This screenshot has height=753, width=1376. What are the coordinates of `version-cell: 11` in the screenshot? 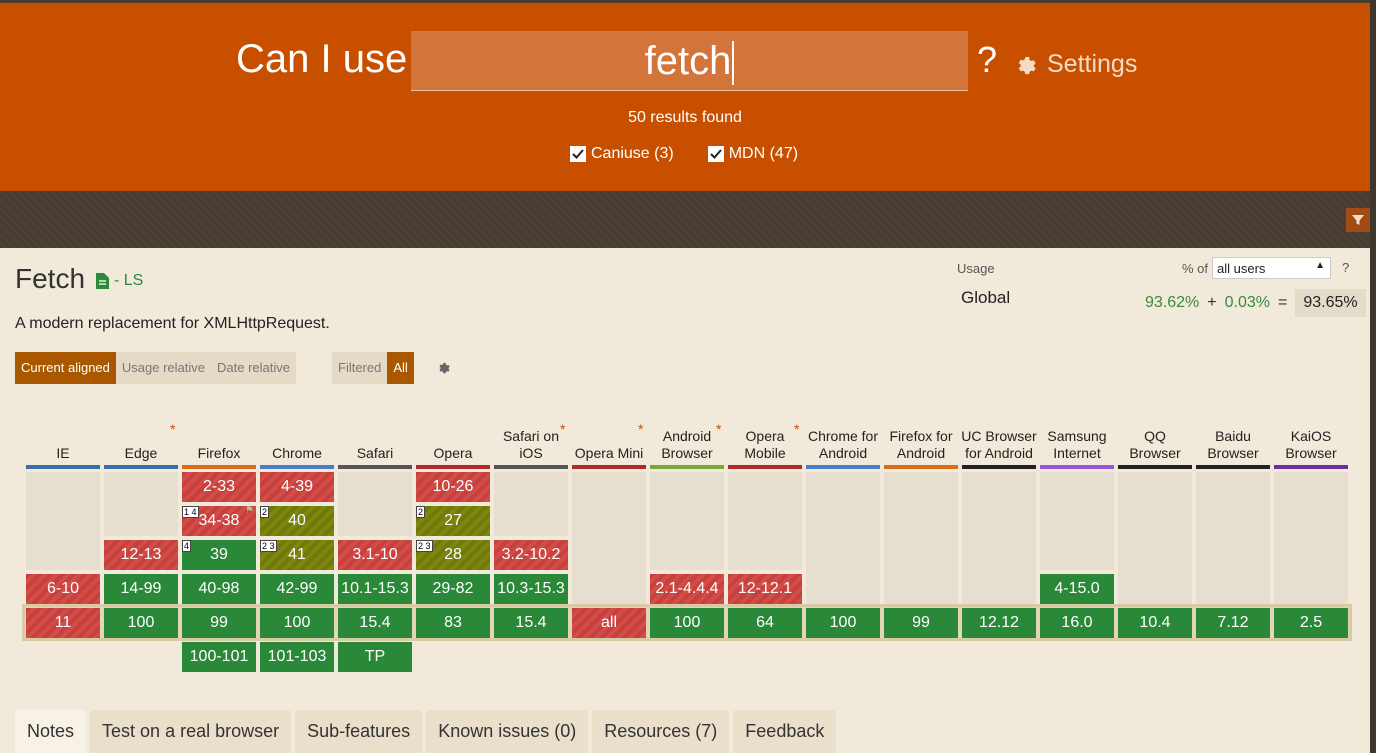 It's located at (63, 623).